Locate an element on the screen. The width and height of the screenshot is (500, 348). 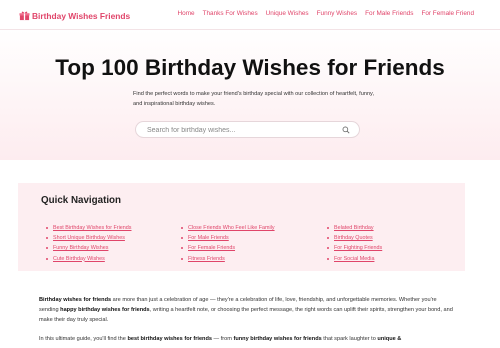
list-item: For Fighting Friends is located at coordinates (354, 248).